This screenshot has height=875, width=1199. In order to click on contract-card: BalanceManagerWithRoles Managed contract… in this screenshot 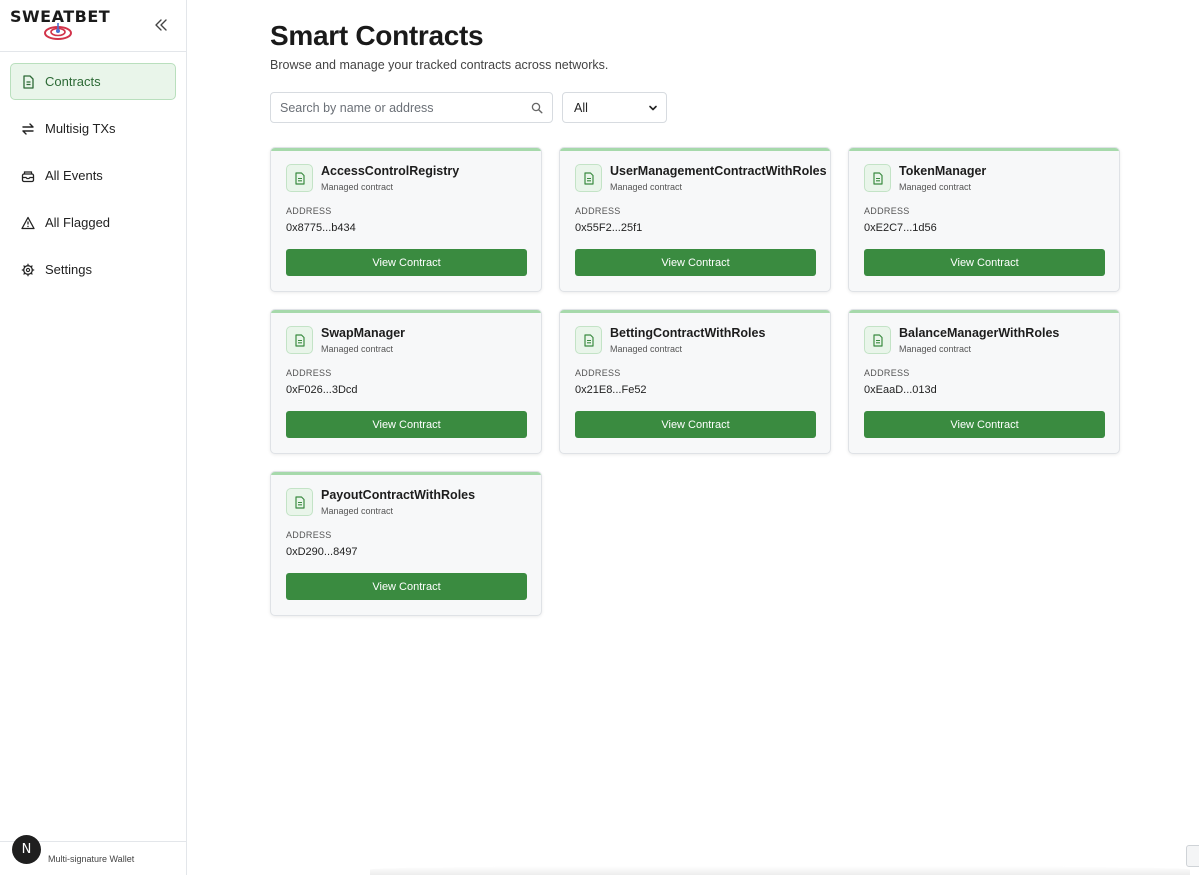, I will do `click(984, 381)`.